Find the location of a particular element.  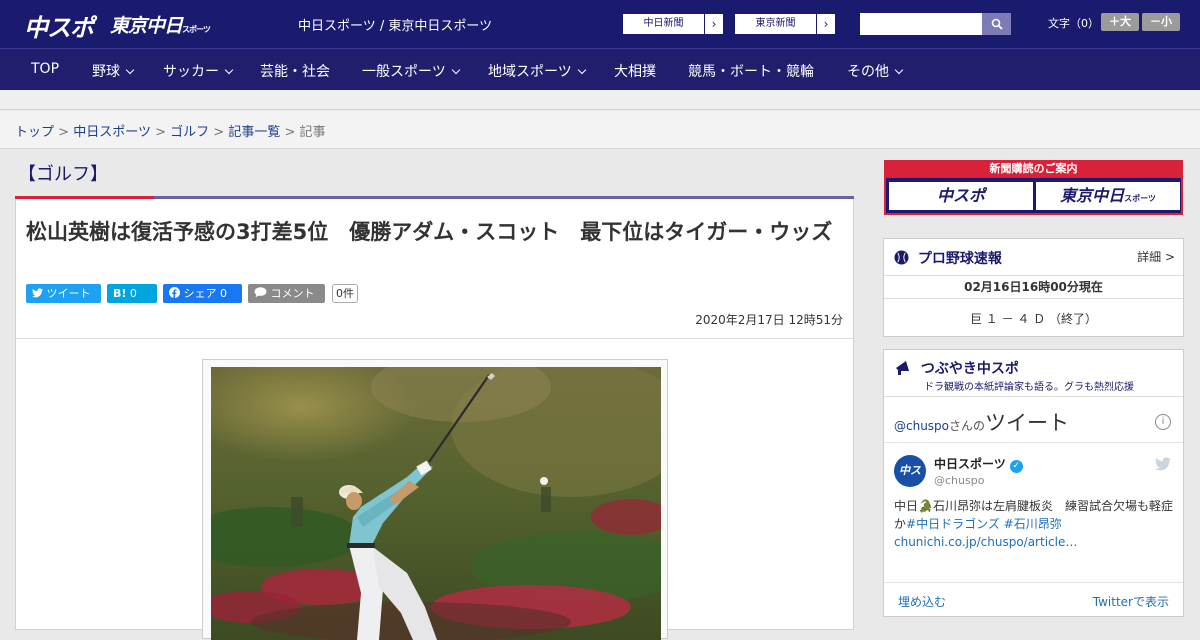

nav-racing-label: 競馬・ボート・競輪 is located at coordinates (751, 72).